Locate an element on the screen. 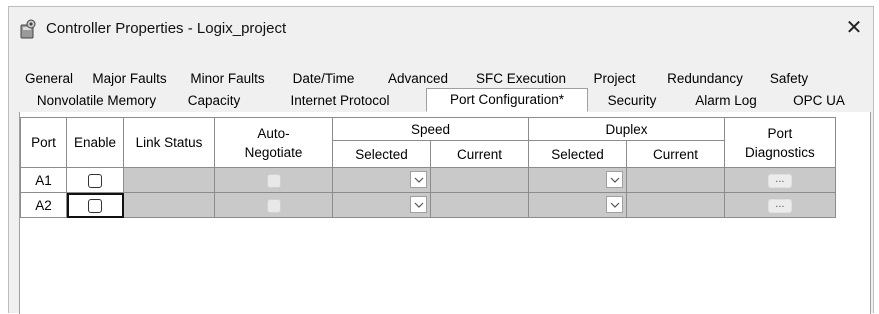 The height and width of the screenshot is (314, 879). tab-major-faults: Major Faults is located at coordinates (129, 79).